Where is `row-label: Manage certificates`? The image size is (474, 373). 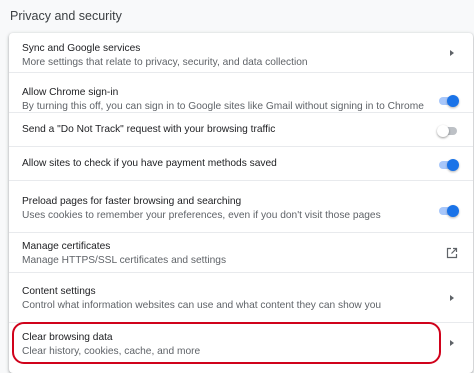
row-label: Manage certificates is located at coordinates (66, 246).